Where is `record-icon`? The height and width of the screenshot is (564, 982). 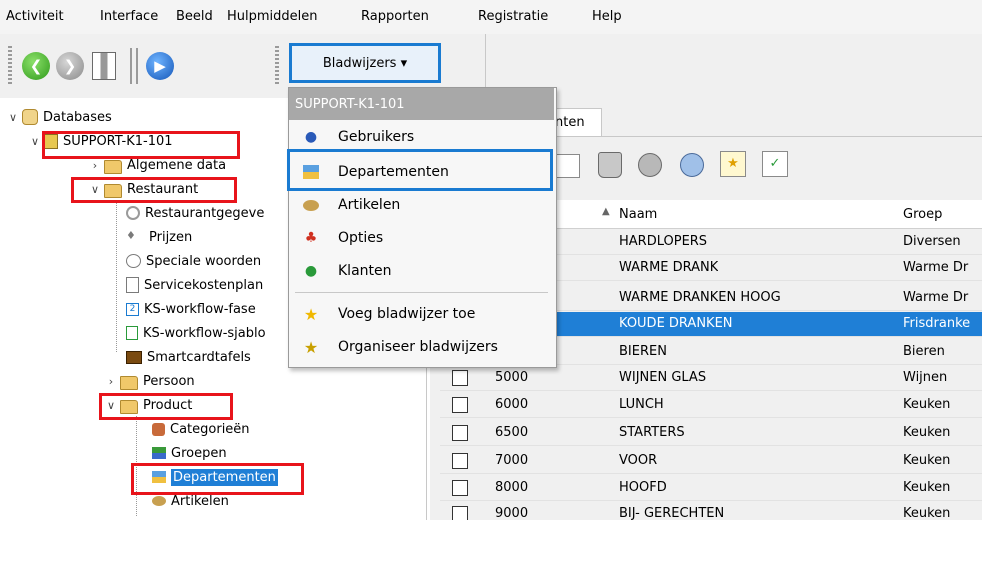 record-icon is located at coordinates (650, 165).